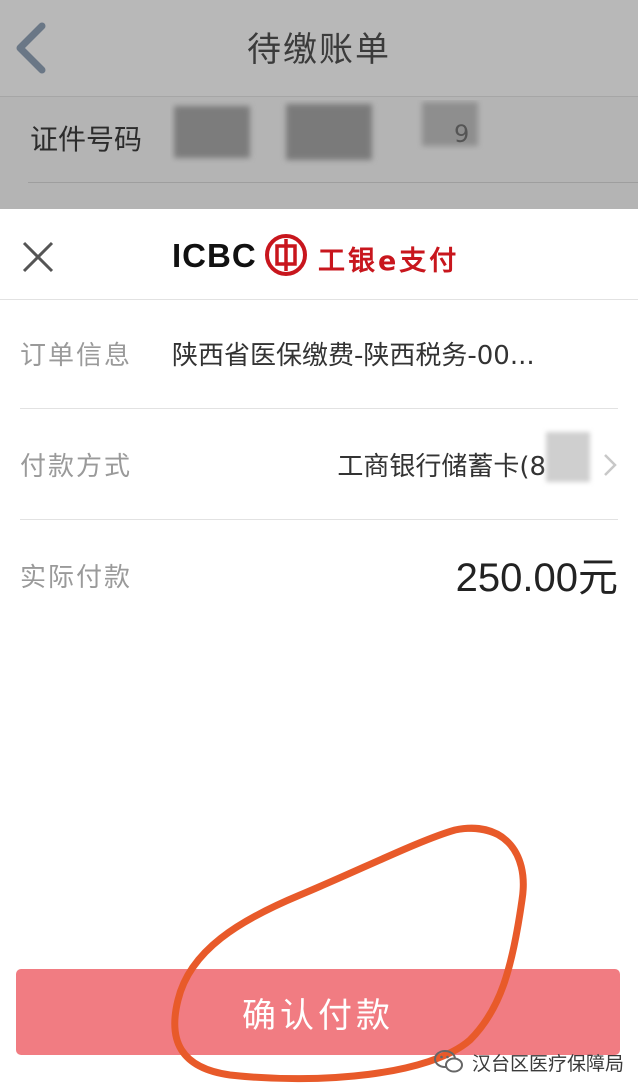  What do you see at coordinates (448, 1061) in the screenshot?
I see `wechat-icon` at bounding box center [448, 1061].